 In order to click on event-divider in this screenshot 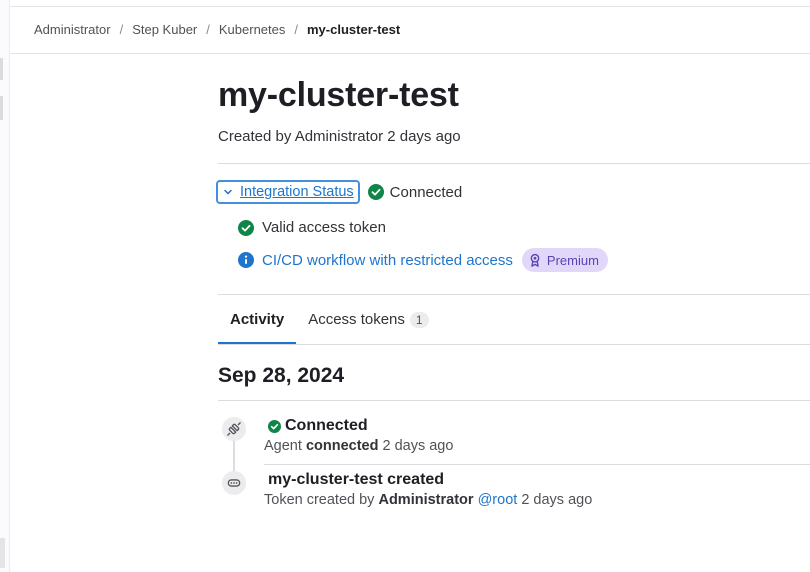, I will do `click(537, 464)`.